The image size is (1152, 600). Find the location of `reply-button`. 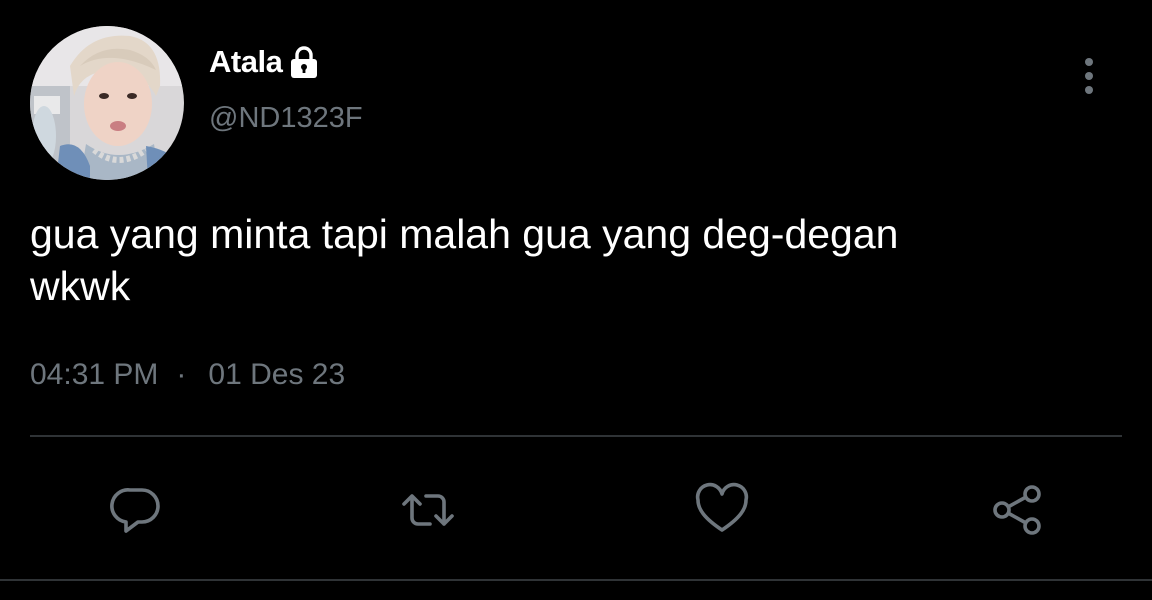

reply-button is located at coordinates (136, 510).